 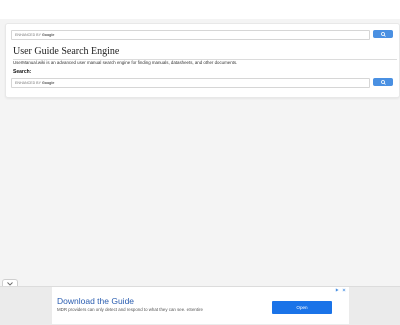 I want to click on chevron-down-icon, so click(x=10, y=283).